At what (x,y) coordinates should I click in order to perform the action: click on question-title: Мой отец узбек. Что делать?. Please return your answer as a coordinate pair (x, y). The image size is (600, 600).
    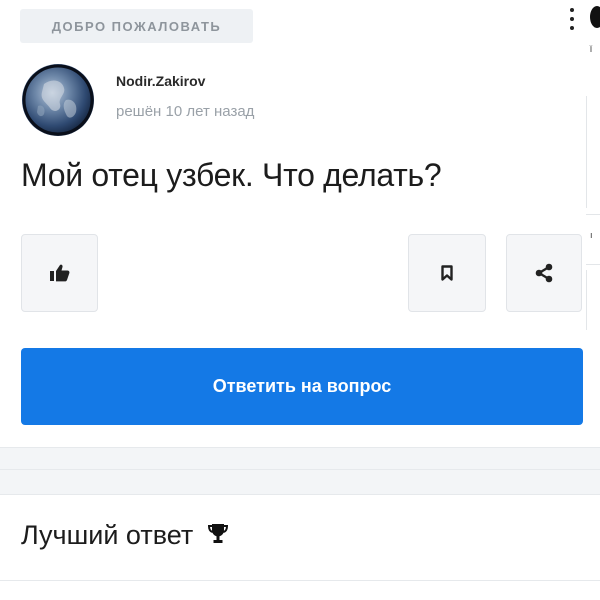
    Looking at the image, I should click on (231, 175).